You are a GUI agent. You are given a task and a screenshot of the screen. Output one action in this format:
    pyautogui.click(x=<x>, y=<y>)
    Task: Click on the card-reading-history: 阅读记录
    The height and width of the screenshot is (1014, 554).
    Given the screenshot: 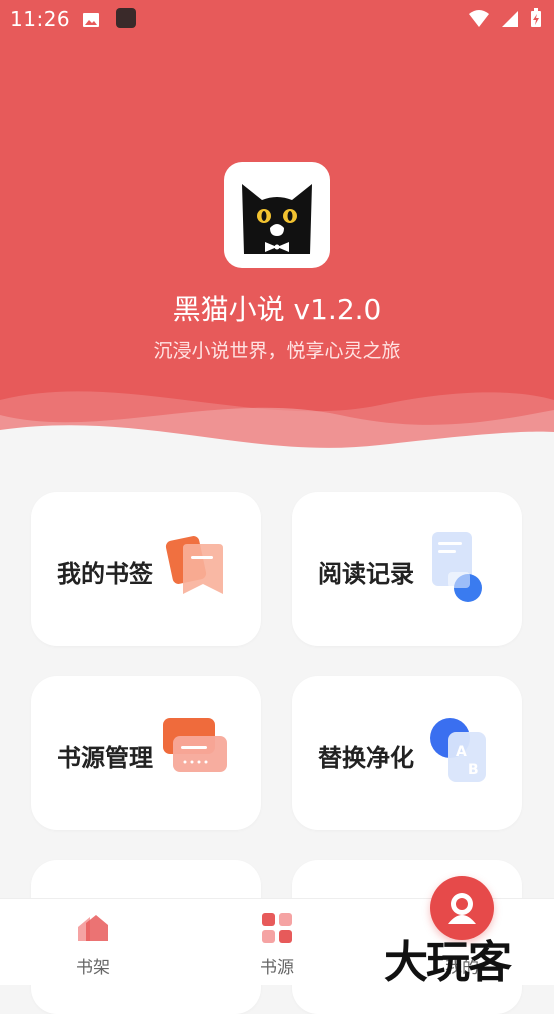 What is the action you would take?
    pyautogui.click(x=407, y=569)
    